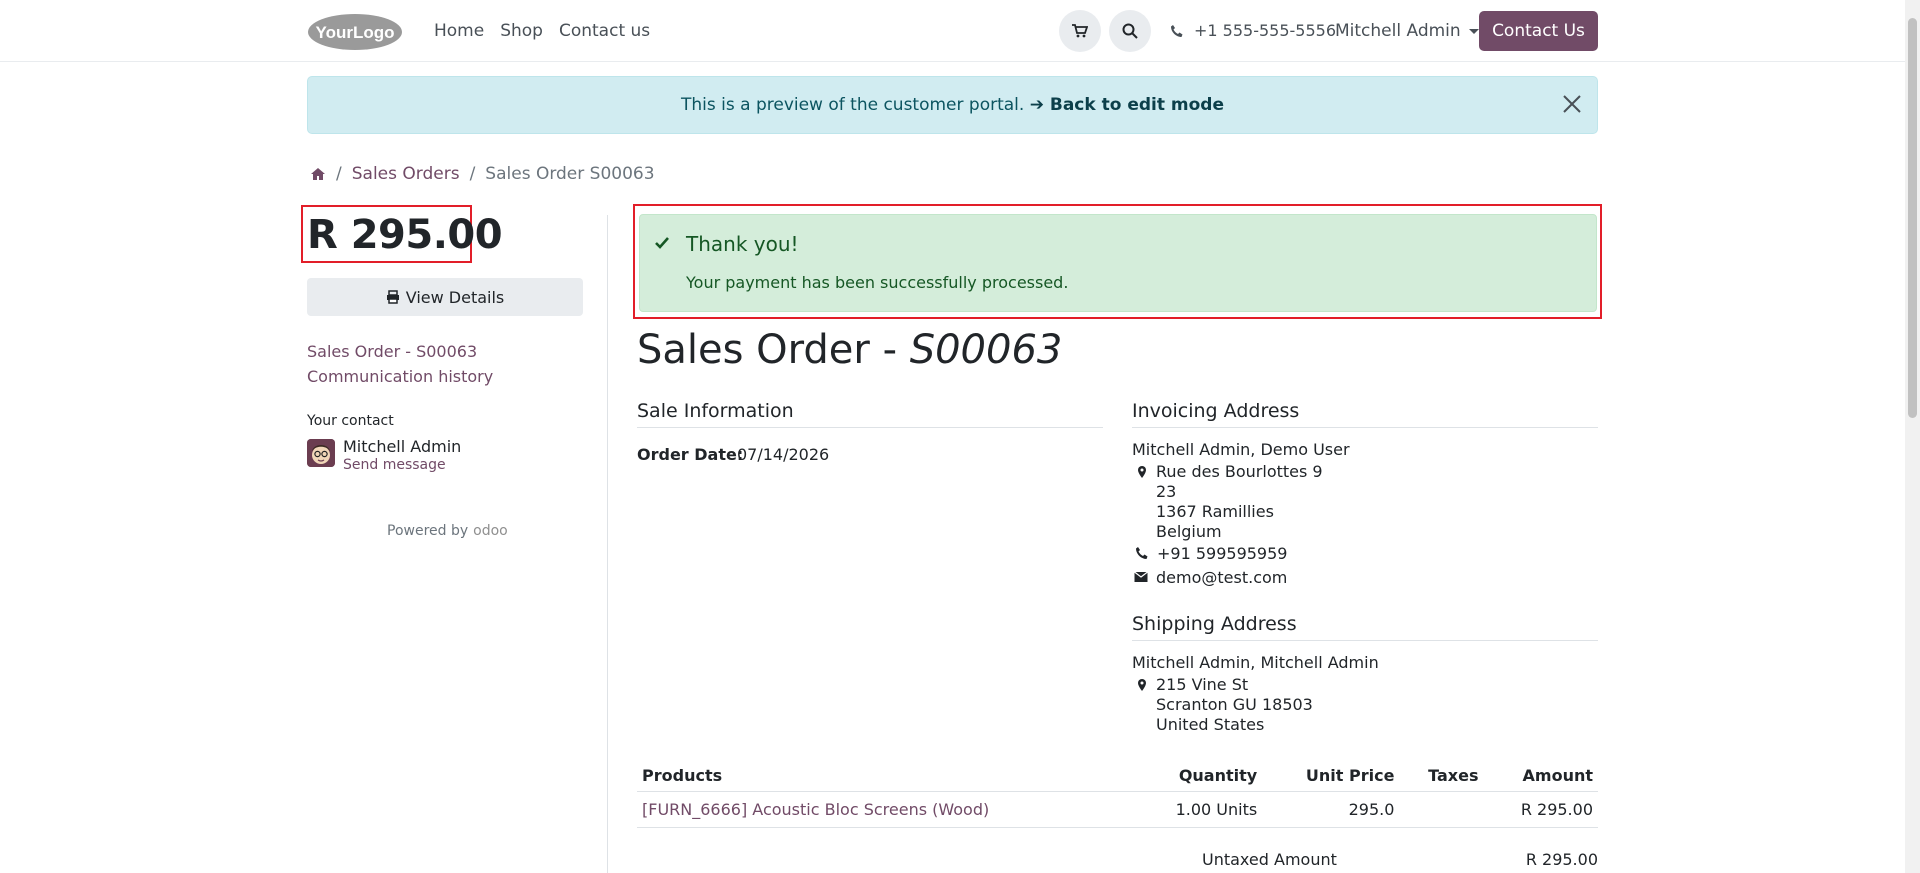 The height and width of the screenshot is (873, 1920). I want to click on untaxed-amount-value: R 295.00, so click(1561, 859).